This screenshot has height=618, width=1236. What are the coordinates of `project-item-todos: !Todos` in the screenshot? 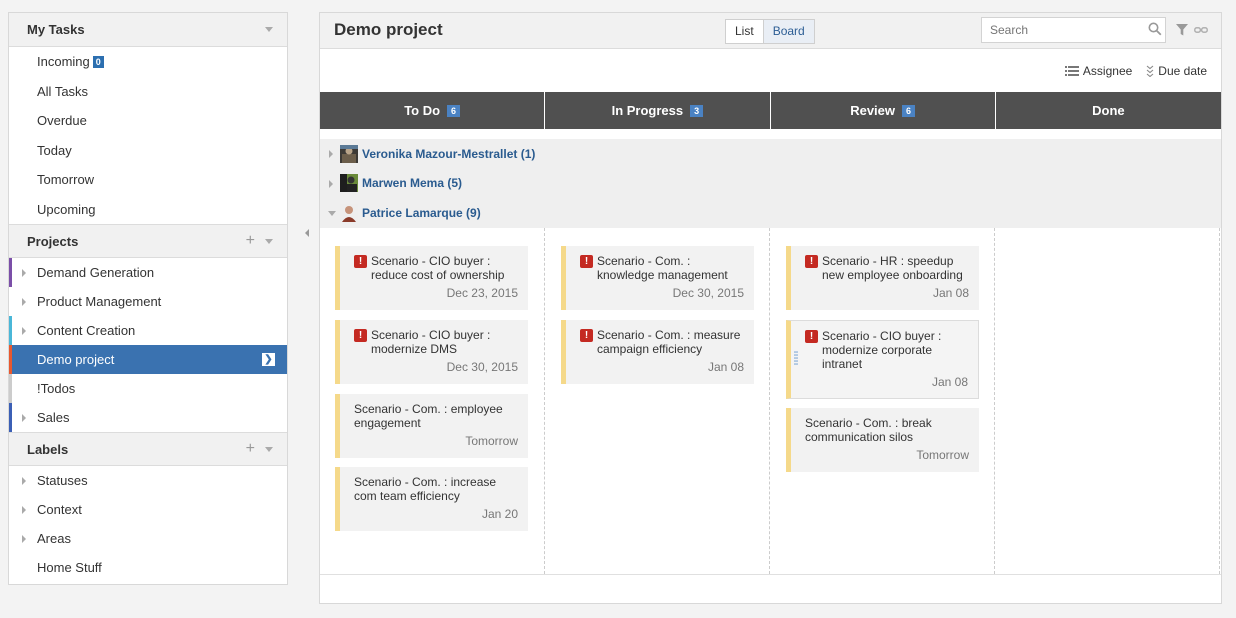 It's located at (148, 388).